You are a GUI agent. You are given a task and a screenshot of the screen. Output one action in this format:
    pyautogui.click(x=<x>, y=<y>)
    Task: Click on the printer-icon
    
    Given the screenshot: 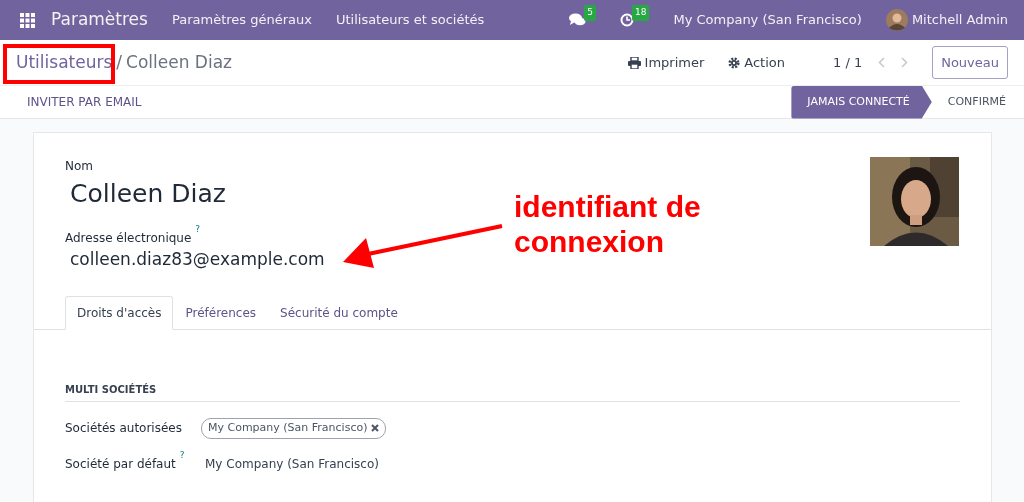 What is the action you would take?
    pyautogui.click(x=634, y=62)
    